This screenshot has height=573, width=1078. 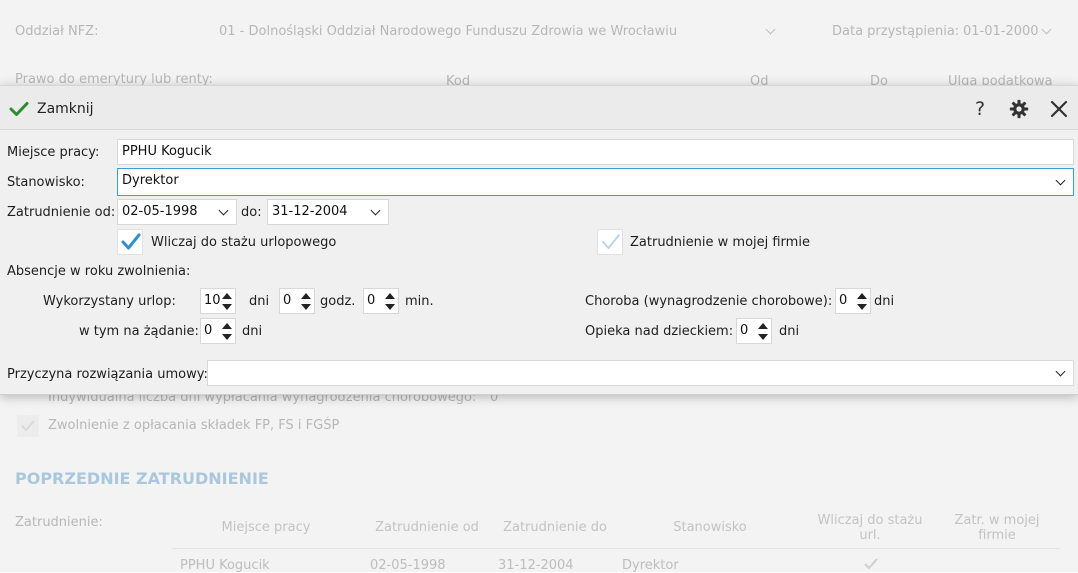 I want to click on settings-button, so click(x=1019, y=109).